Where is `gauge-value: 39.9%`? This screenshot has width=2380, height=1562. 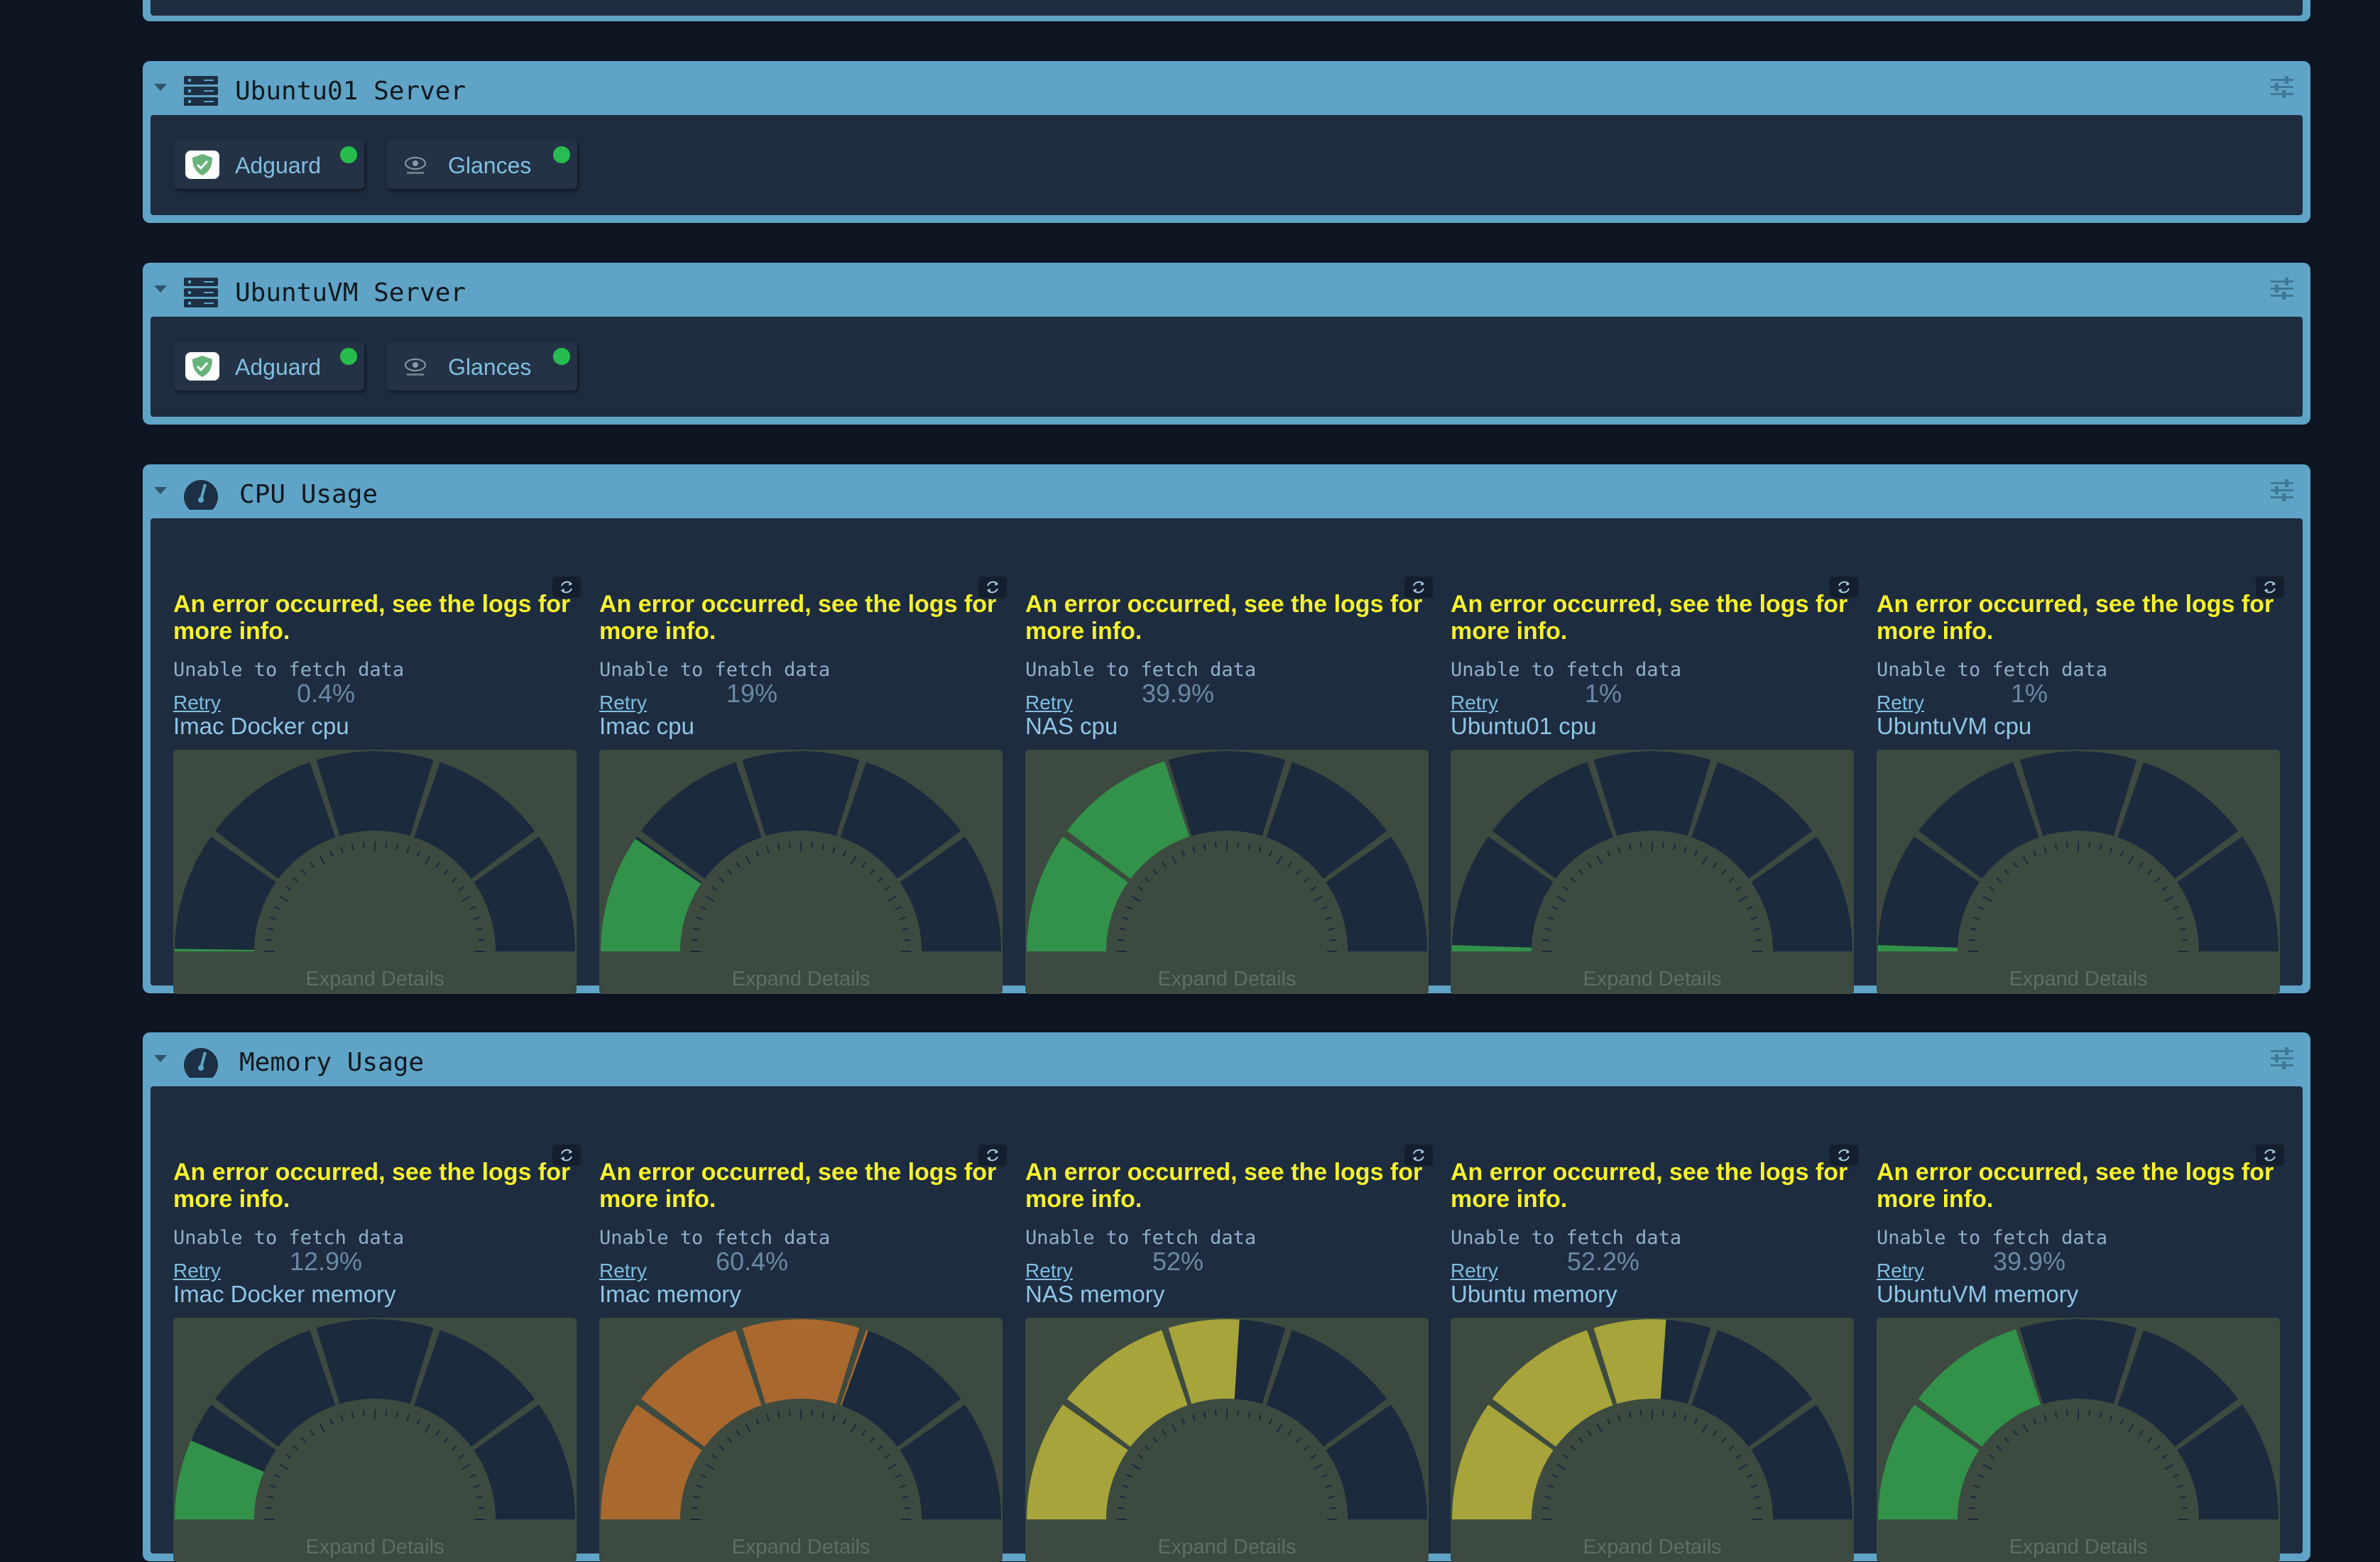 gauge-value: 39.9% is located at coordinates (1178, 693).